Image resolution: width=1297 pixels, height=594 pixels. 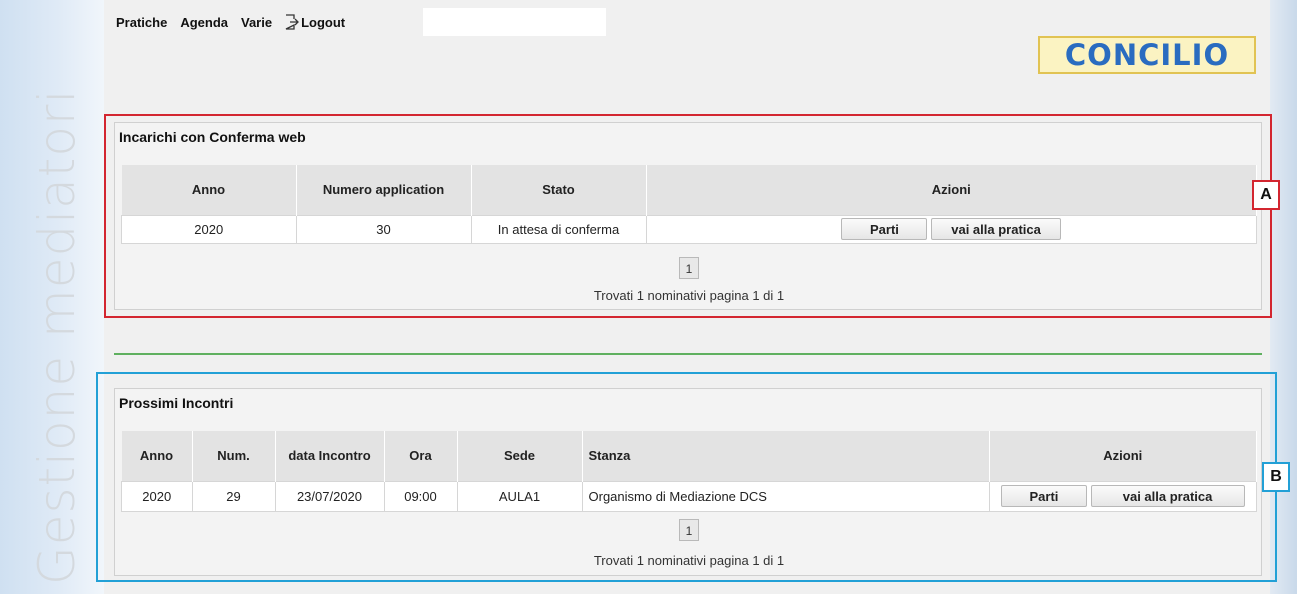 I want to click on cell-stanza: Organismo di Mediazione DCS, so click(x=785, y=496).